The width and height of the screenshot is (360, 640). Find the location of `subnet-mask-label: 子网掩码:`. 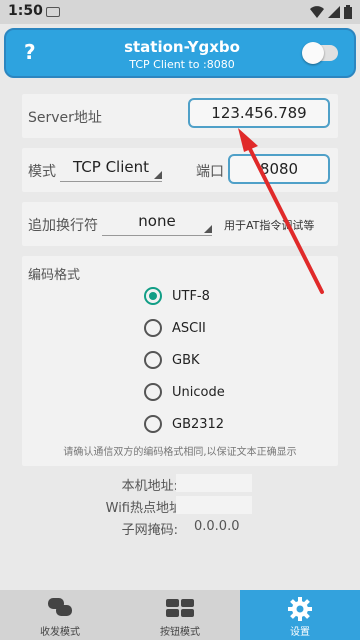

subnet-mask-label: 子网掩码: is located at coordinates (149, 530).